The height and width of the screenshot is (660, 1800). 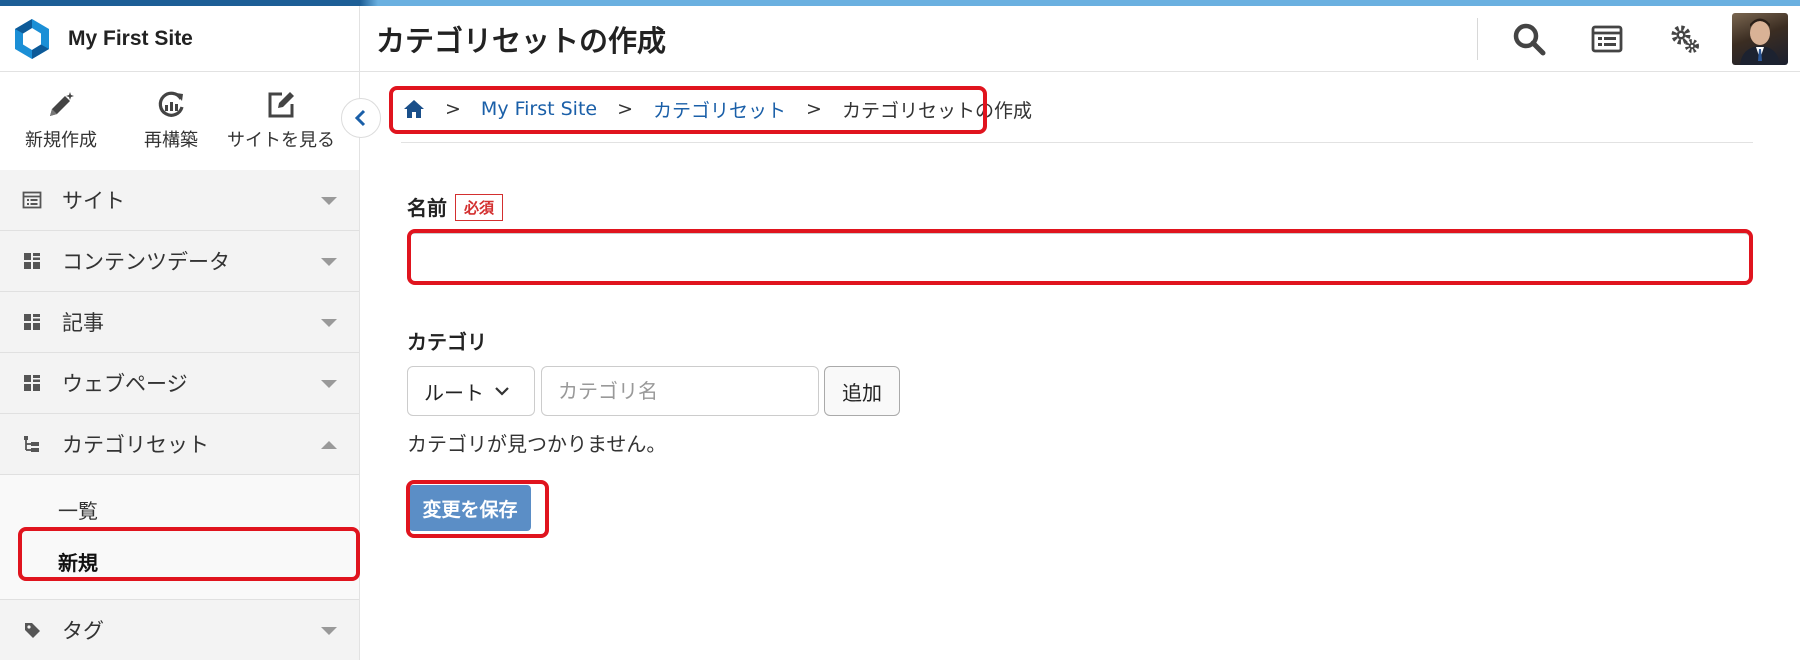 I want to click on user-avatar, so click(x=1760, y=39).